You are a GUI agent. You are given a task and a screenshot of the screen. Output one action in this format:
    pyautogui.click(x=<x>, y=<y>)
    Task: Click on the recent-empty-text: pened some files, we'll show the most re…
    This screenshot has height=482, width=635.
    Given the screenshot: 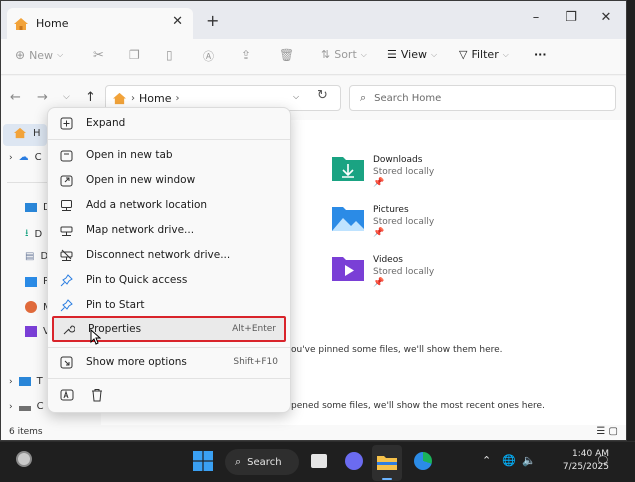 What is the action you would take?
    pyautogui.click(x=418, y=406)
    